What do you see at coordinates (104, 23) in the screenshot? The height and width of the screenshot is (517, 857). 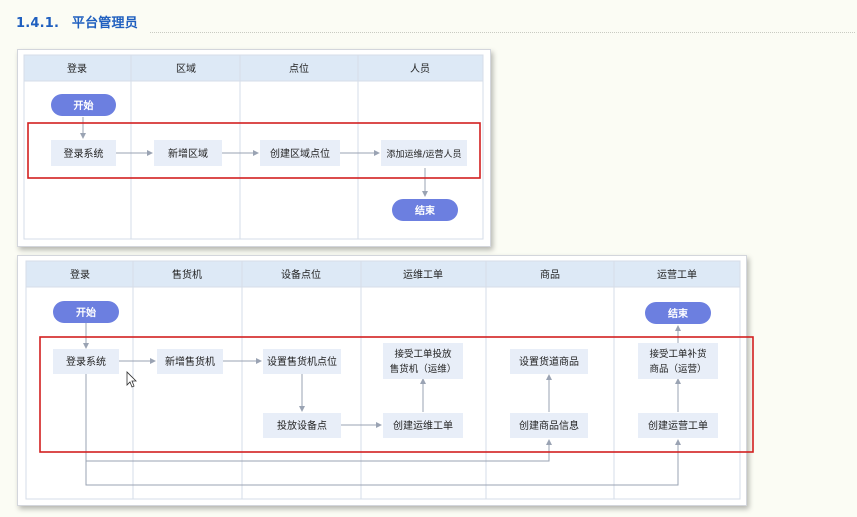 I see `section-title: 平台管理员` at bounding box center [104, 23].